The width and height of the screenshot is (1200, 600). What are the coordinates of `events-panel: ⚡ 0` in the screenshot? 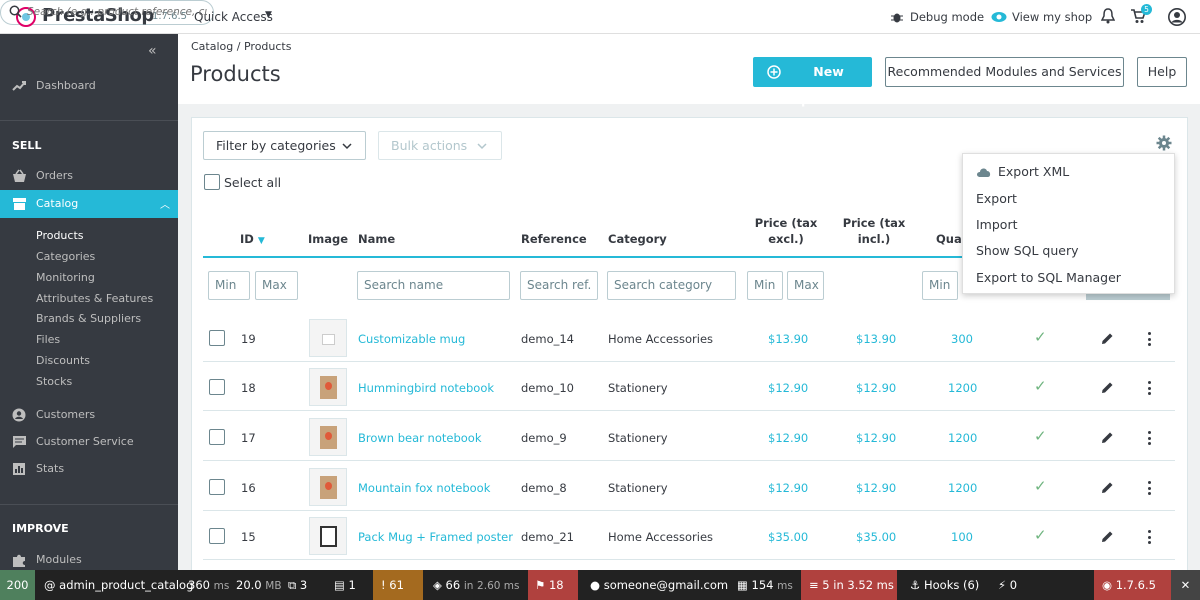 It's located at (1007, 585).